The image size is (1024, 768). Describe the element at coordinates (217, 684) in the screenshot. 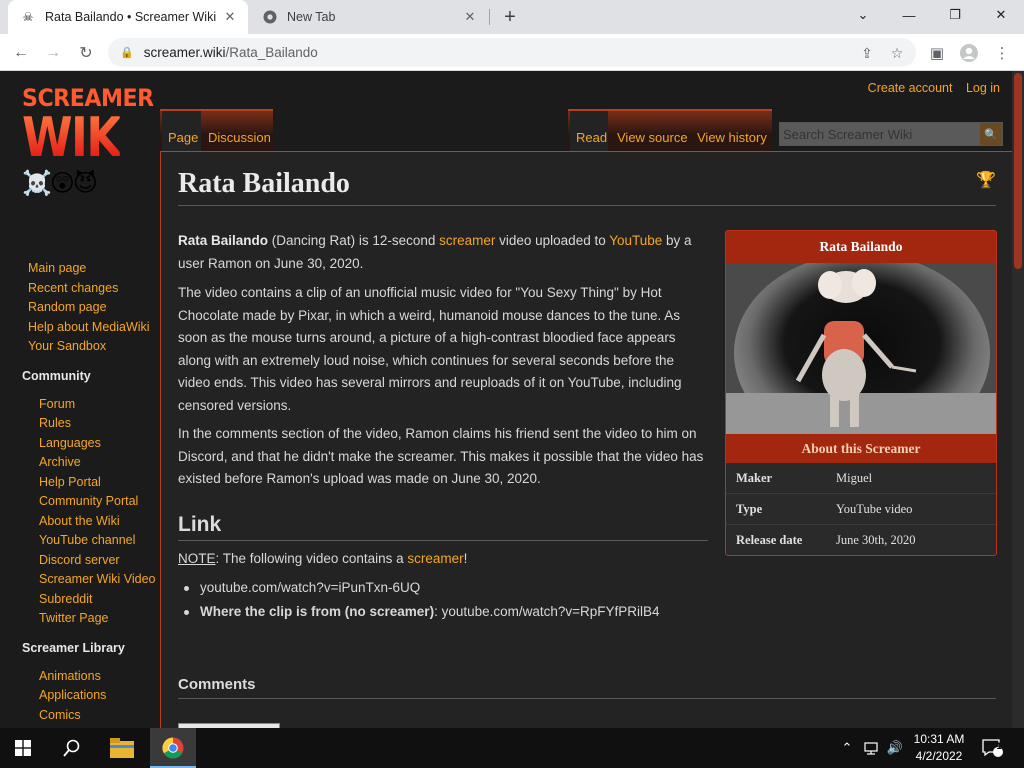

I see `comments-heading: Comments` at that location.